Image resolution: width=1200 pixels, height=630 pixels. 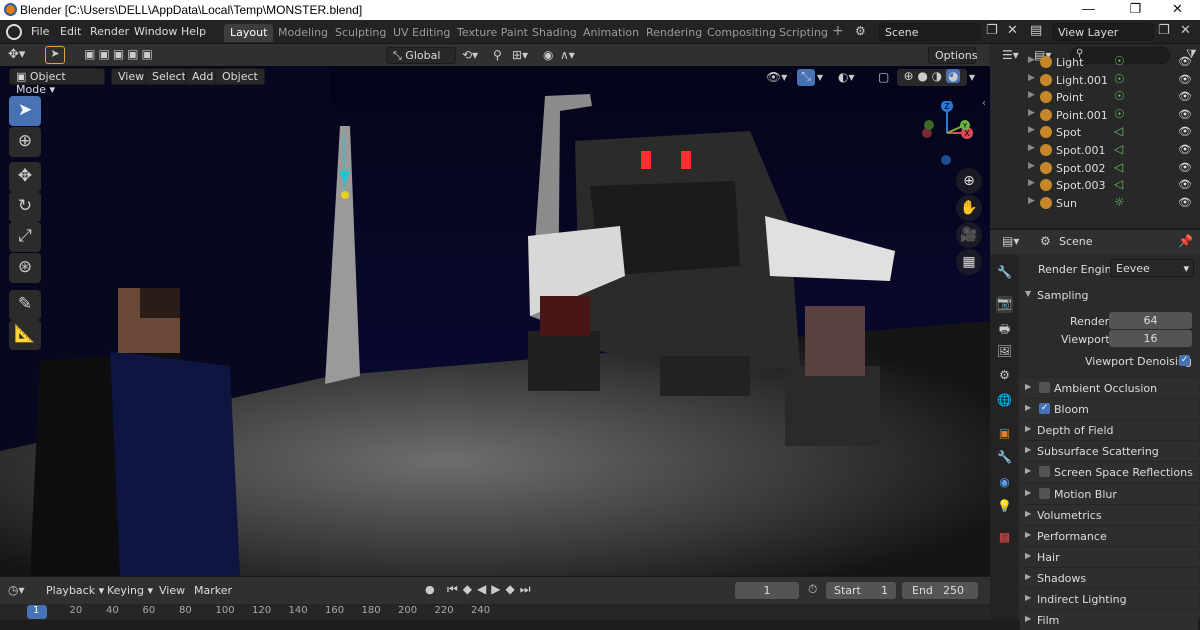 What do you see at coordinates (1109, 598) in the screenshot?
I see `panel-indirect-lighting: ▶ Indirect Lighting` at bounding box center [1109, 598].